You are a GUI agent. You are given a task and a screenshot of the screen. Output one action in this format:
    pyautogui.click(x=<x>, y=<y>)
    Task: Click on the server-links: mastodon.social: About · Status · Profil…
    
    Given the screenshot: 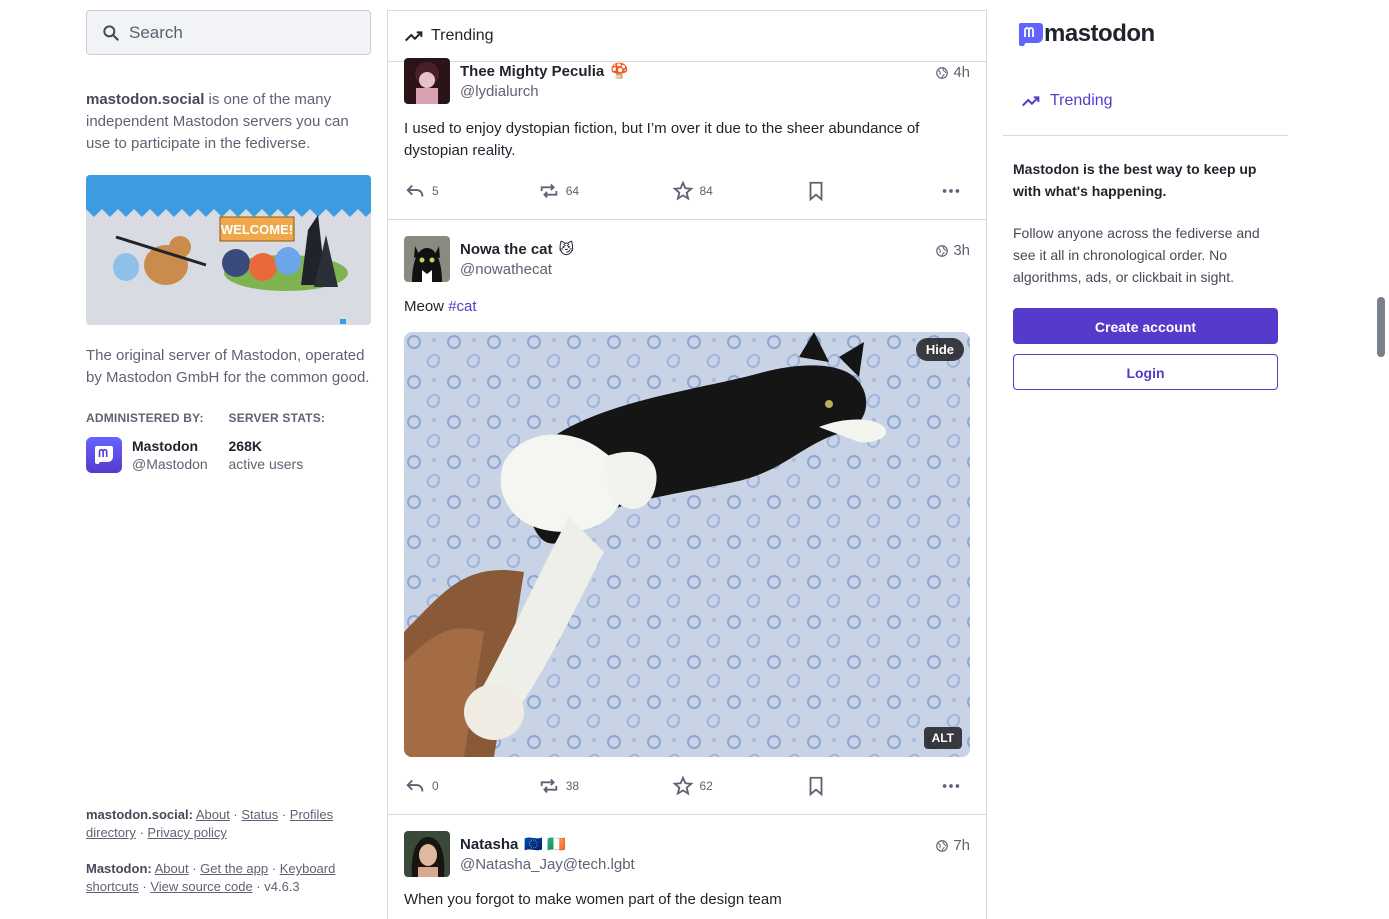 What is the action you would take?
    pyautogui.click(x=210, y=823)
    